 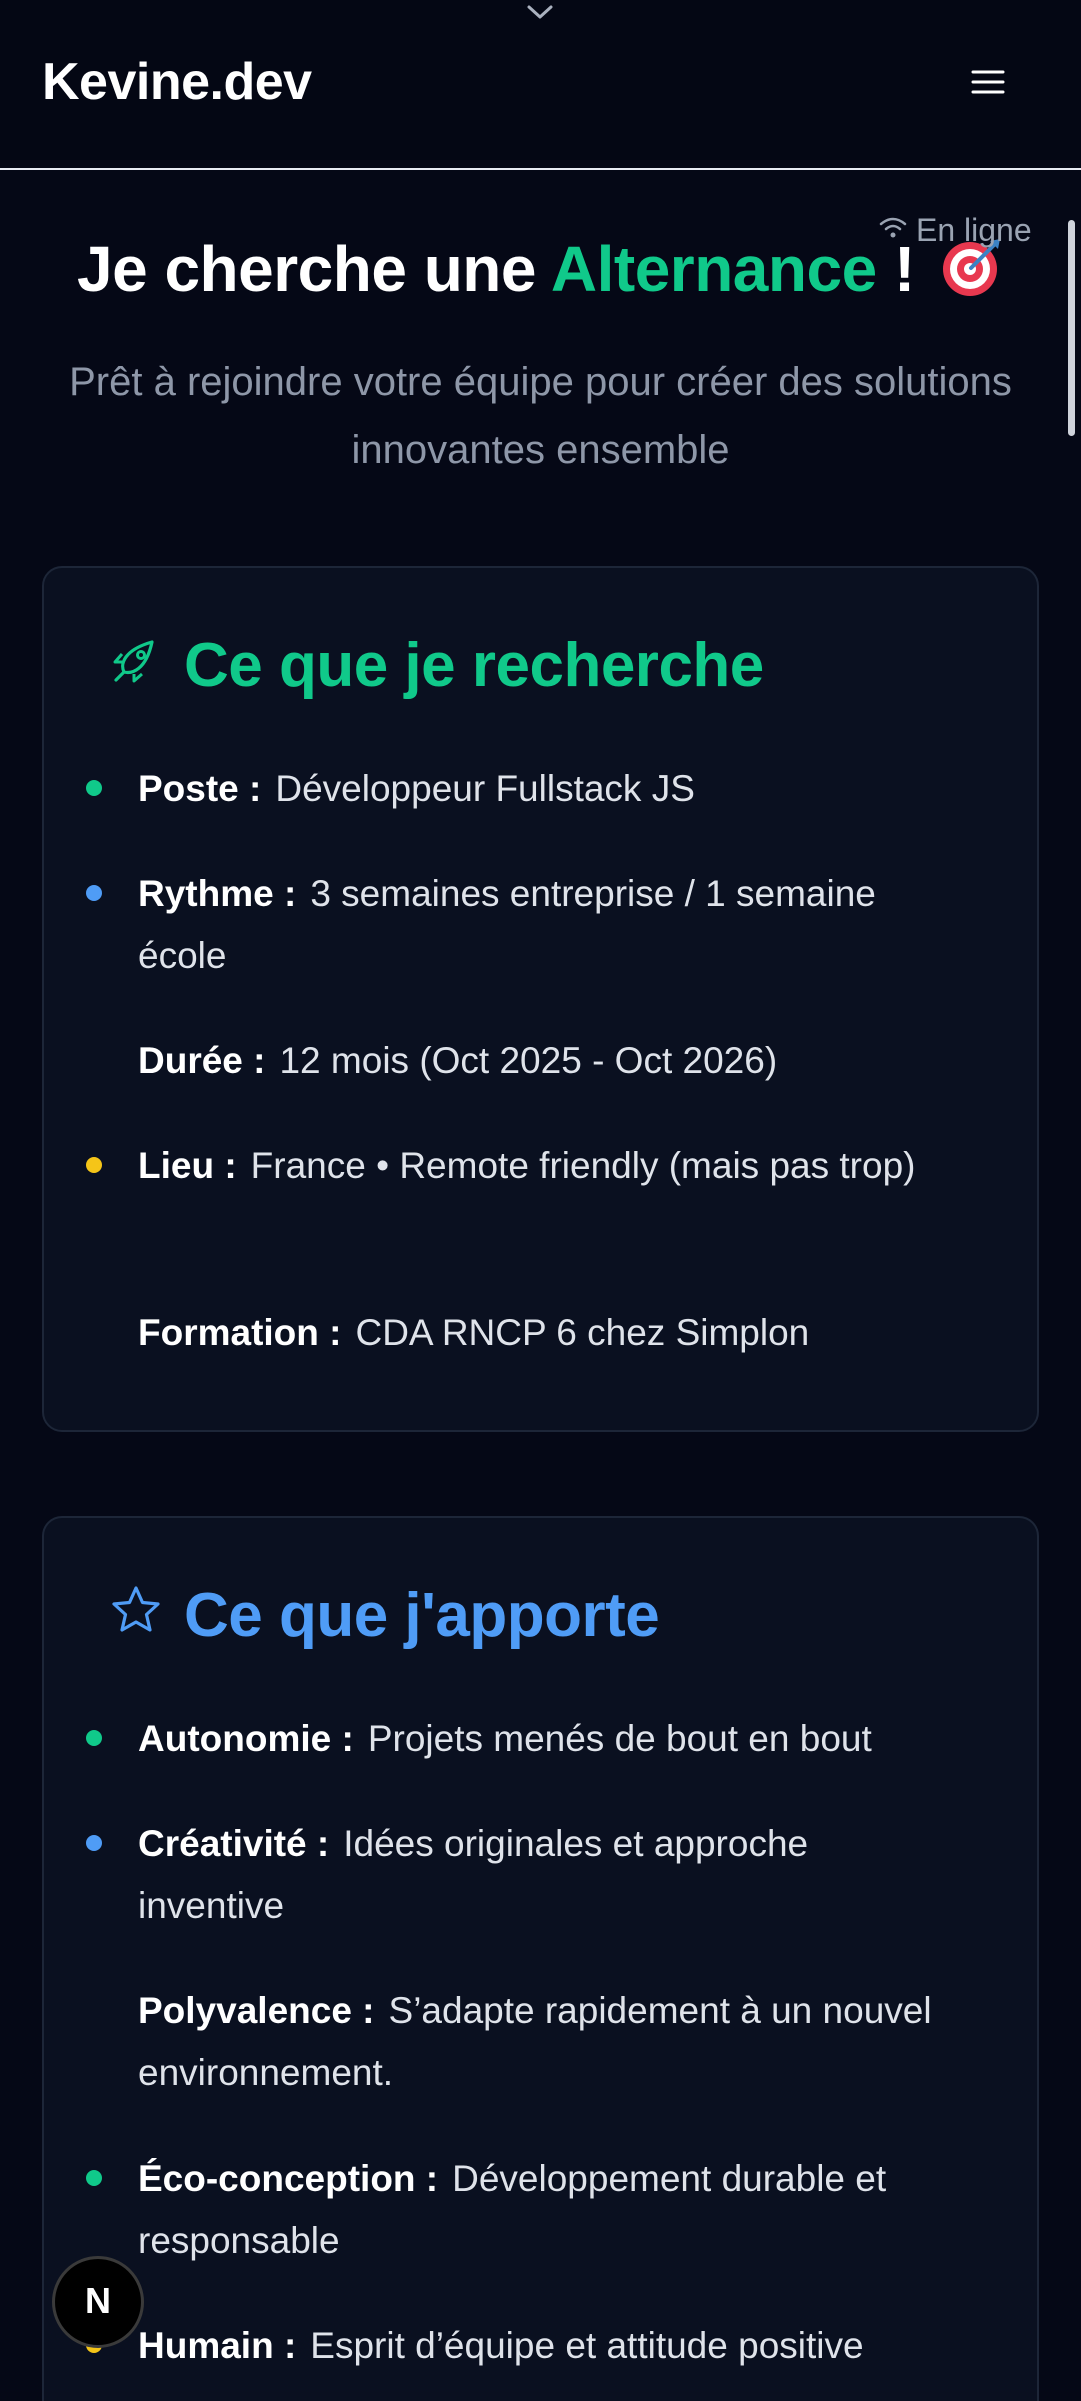 I want to click on item-label: Éco-conception :, so click(x=288, y=2178).